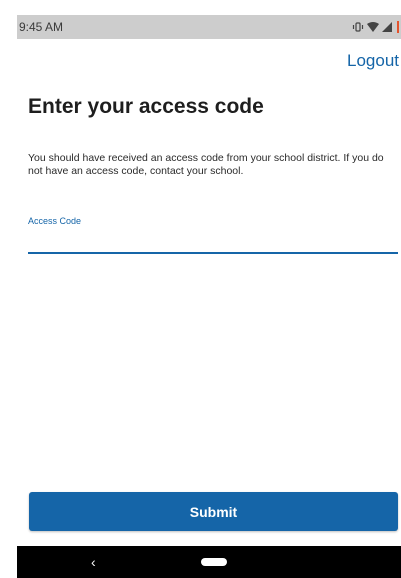  I want to click on logout-link: Logout, so click(373, 61).